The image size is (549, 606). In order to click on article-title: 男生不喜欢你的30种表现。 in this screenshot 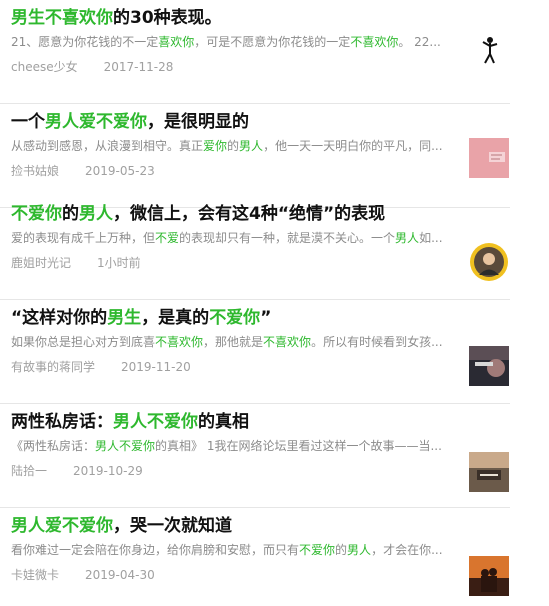, I will do `click(246, 18)`.